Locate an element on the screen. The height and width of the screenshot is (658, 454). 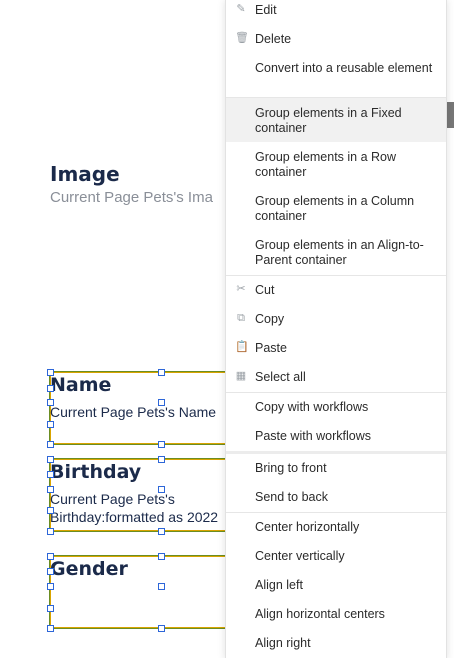
menu-item-label: Group elements in a Fixed container is located at coordinates (328, 120).